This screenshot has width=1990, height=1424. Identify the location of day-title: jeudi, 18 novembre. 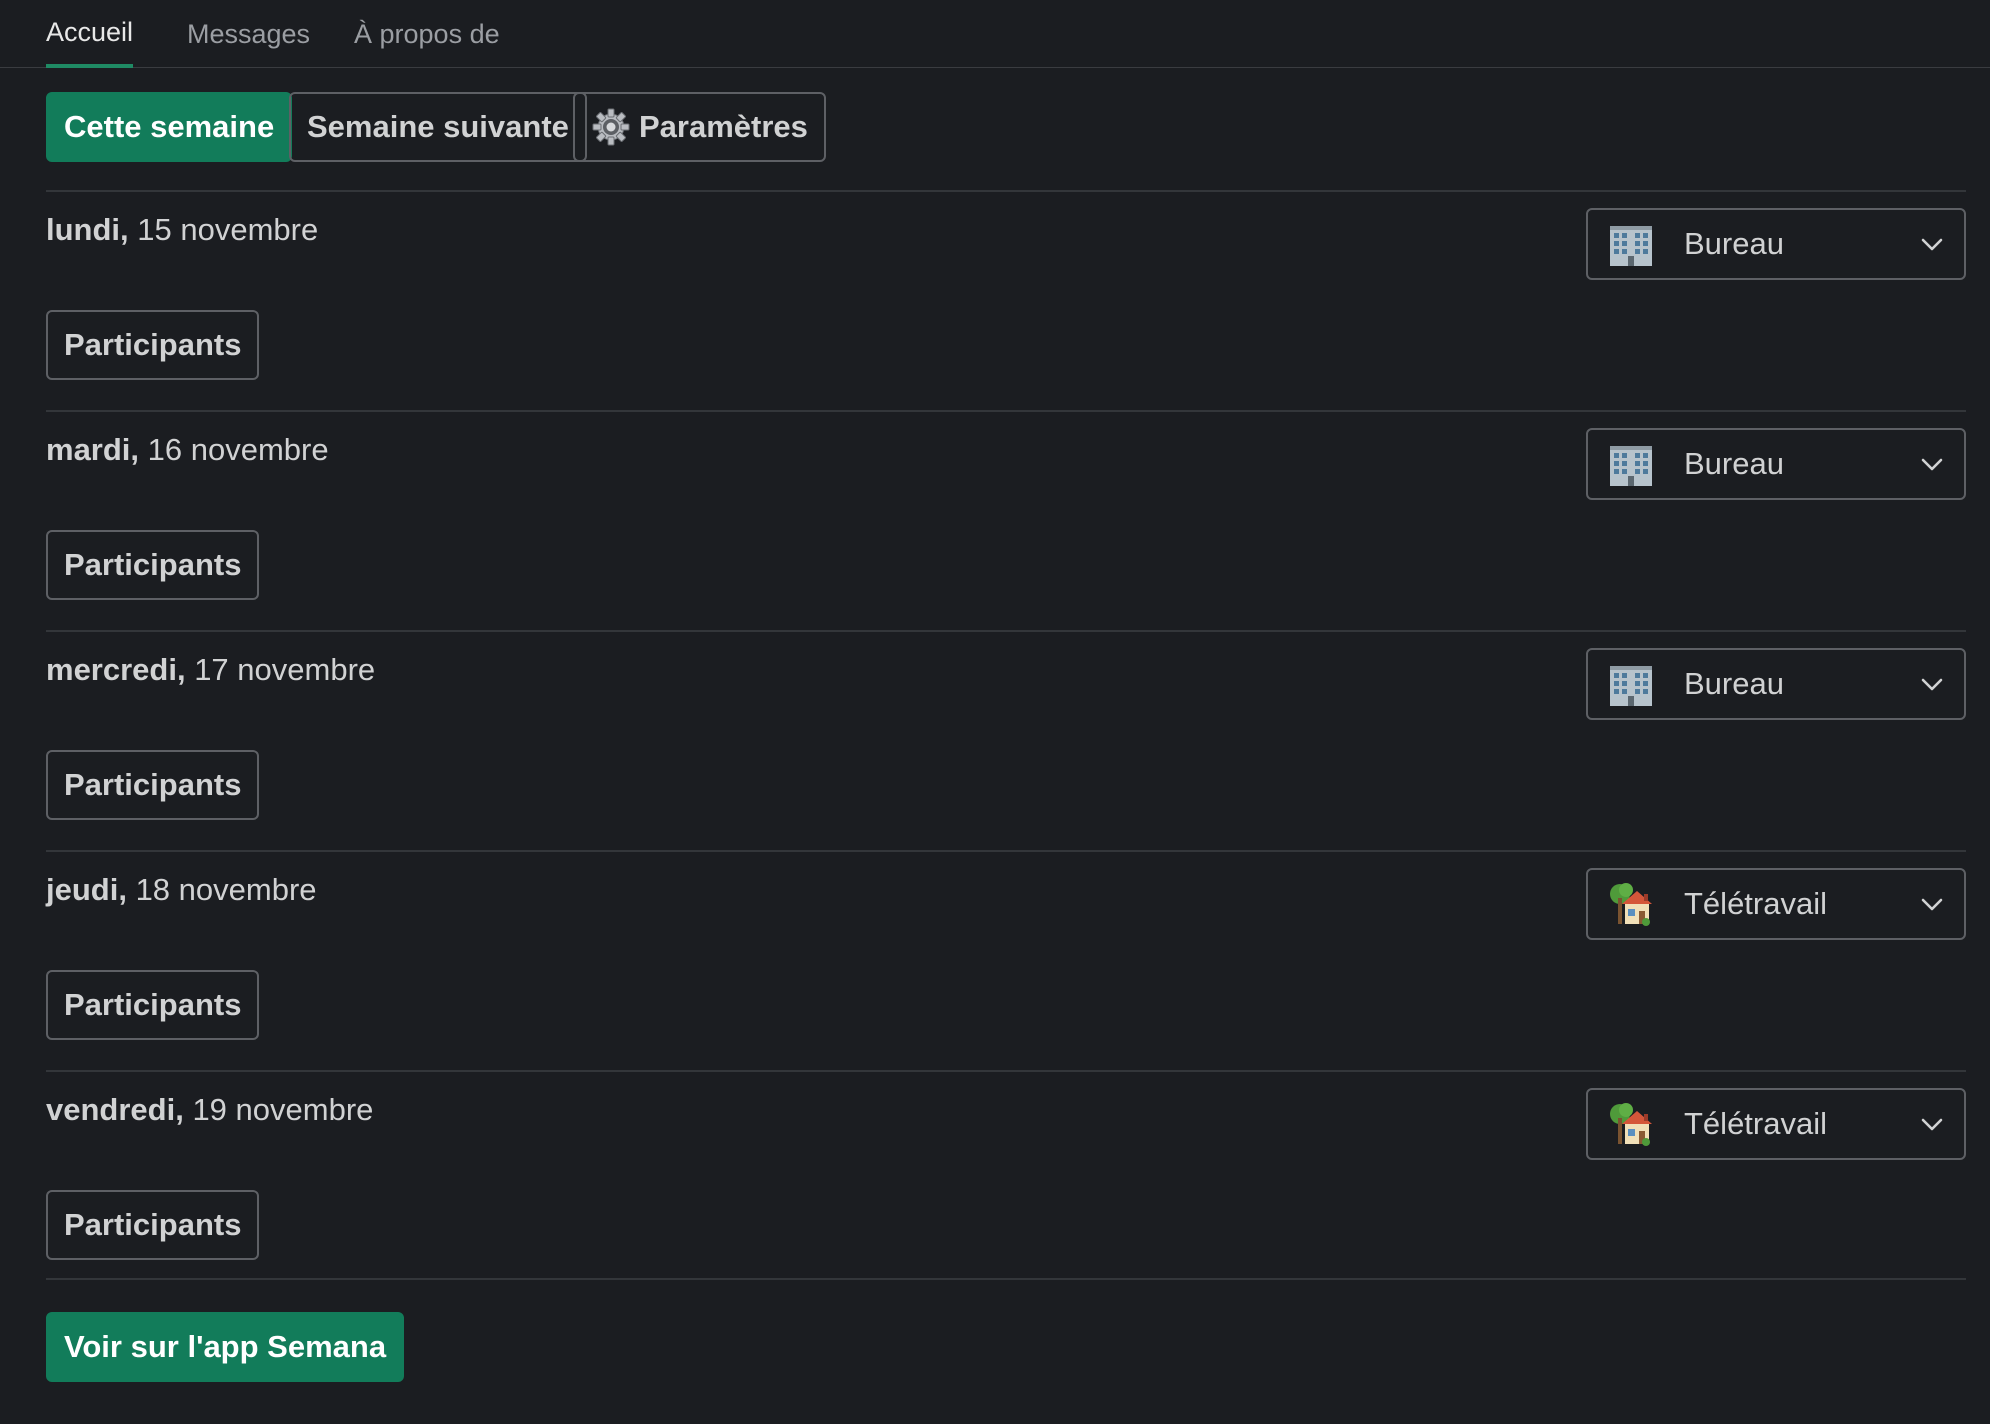
(181, 890).